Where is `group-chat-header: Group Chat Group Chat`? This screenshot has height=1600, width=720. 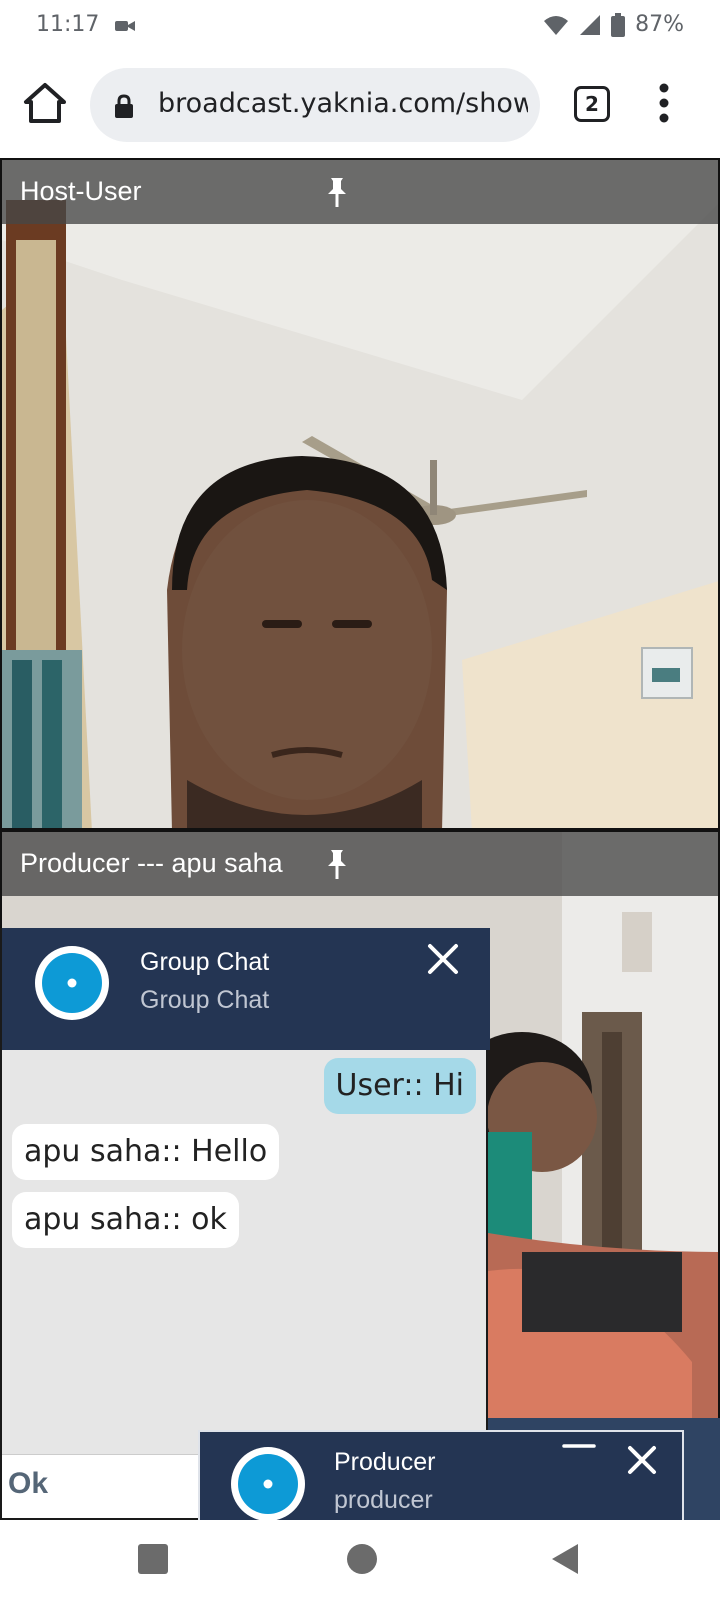 group-chat-header: Group Chat Group Chat is located at coordinates (246, 989).